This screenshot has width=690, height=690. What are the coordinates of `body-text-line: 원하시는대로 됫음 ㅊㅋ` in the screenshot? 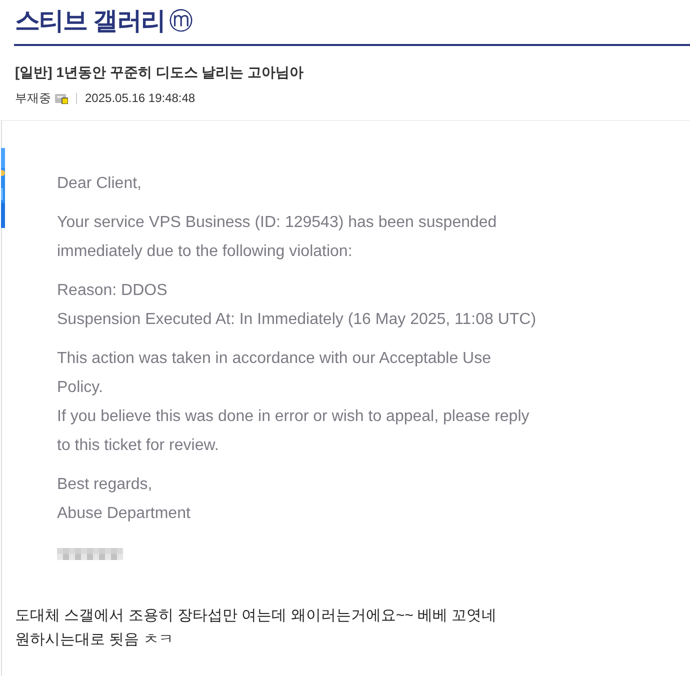 It's located at (94, 640).